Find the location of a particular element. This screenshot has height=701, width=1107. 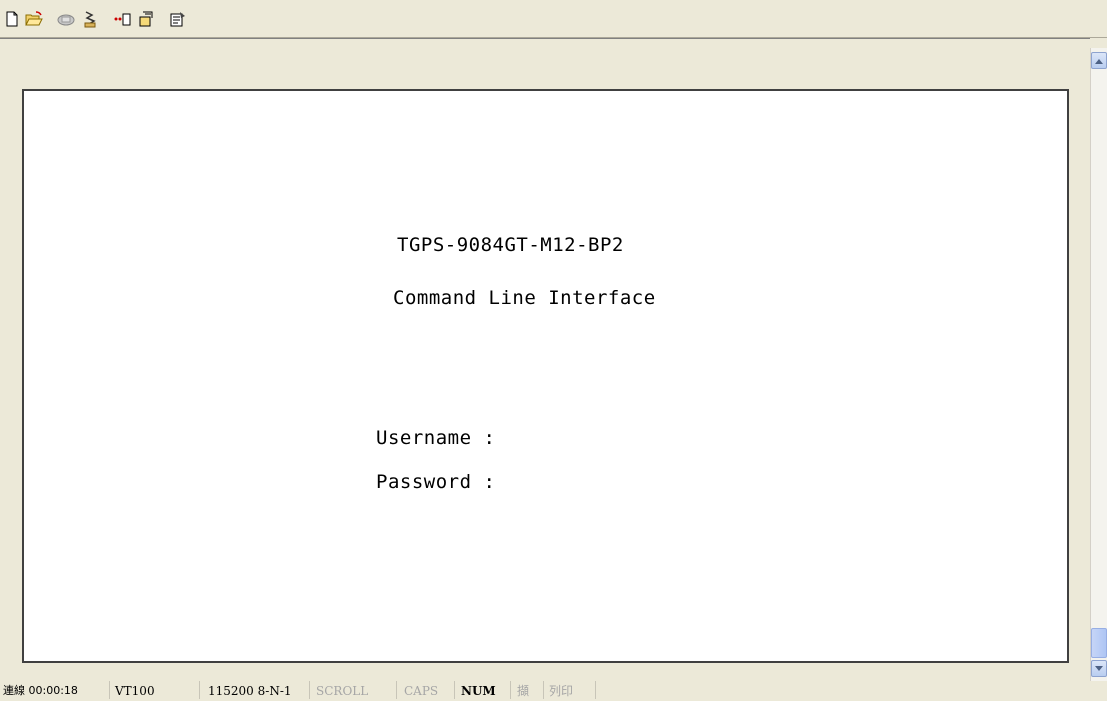

vertical-scrollbar is located at coordinates (1098, 364).